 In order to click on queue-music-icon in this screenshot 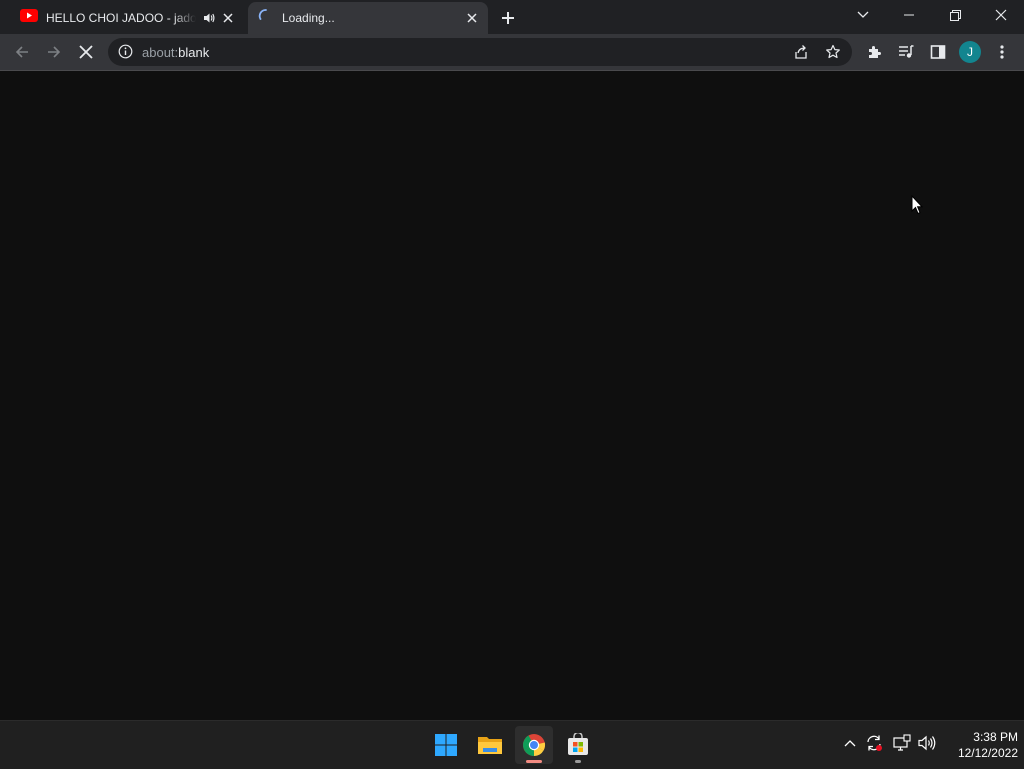, I will do `click(906, 51)`.